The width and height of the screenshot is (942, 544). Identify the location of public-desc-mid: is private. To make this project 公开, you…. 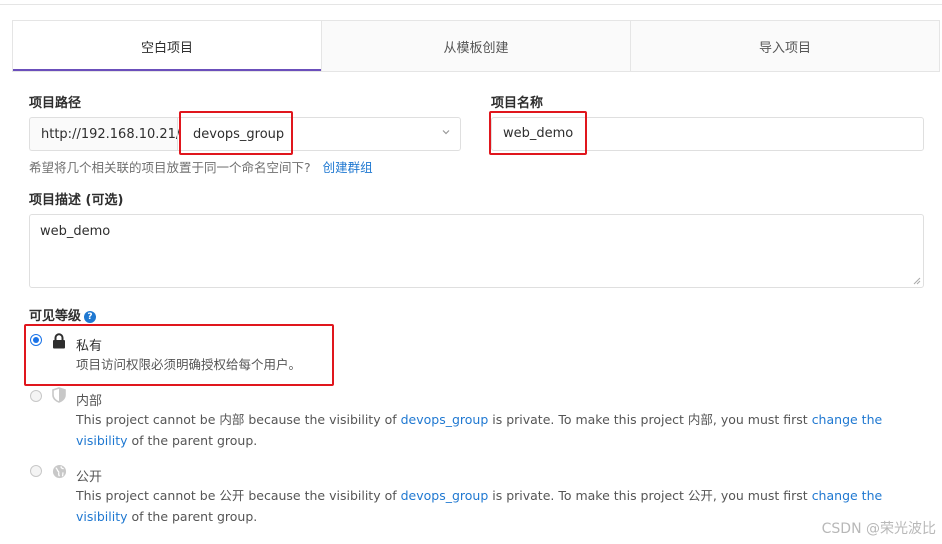
(650, 495).